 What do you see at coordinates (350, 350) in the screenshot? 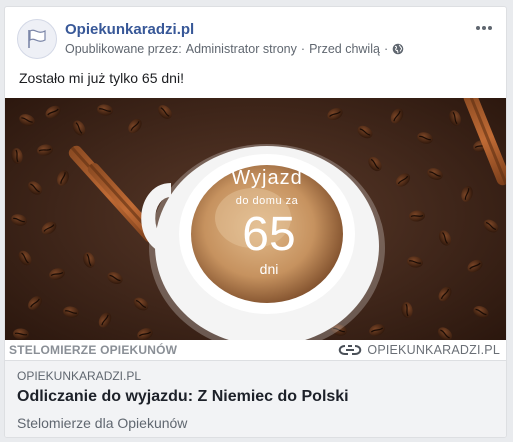
I see `chain-link-icon` at bounding box center [350, 350].